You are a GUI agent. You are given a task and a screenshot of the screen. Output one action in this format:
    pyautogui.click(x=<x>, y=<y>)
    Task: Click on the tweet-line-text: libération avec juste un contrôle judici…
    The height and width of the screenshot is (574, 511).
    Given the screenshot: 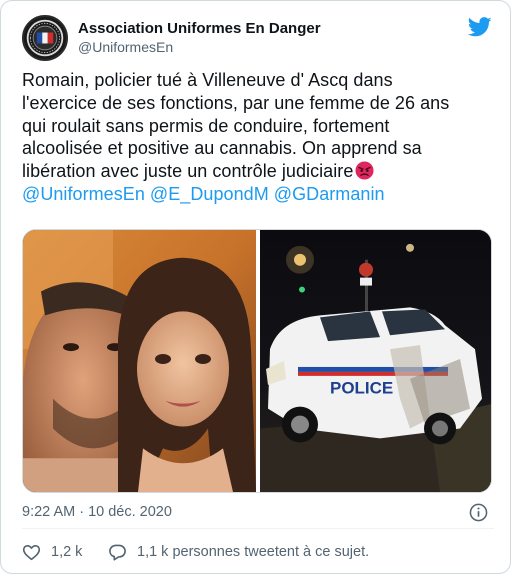 What is the action you would take?
    pyautogui.click(x=188, y=171)
    